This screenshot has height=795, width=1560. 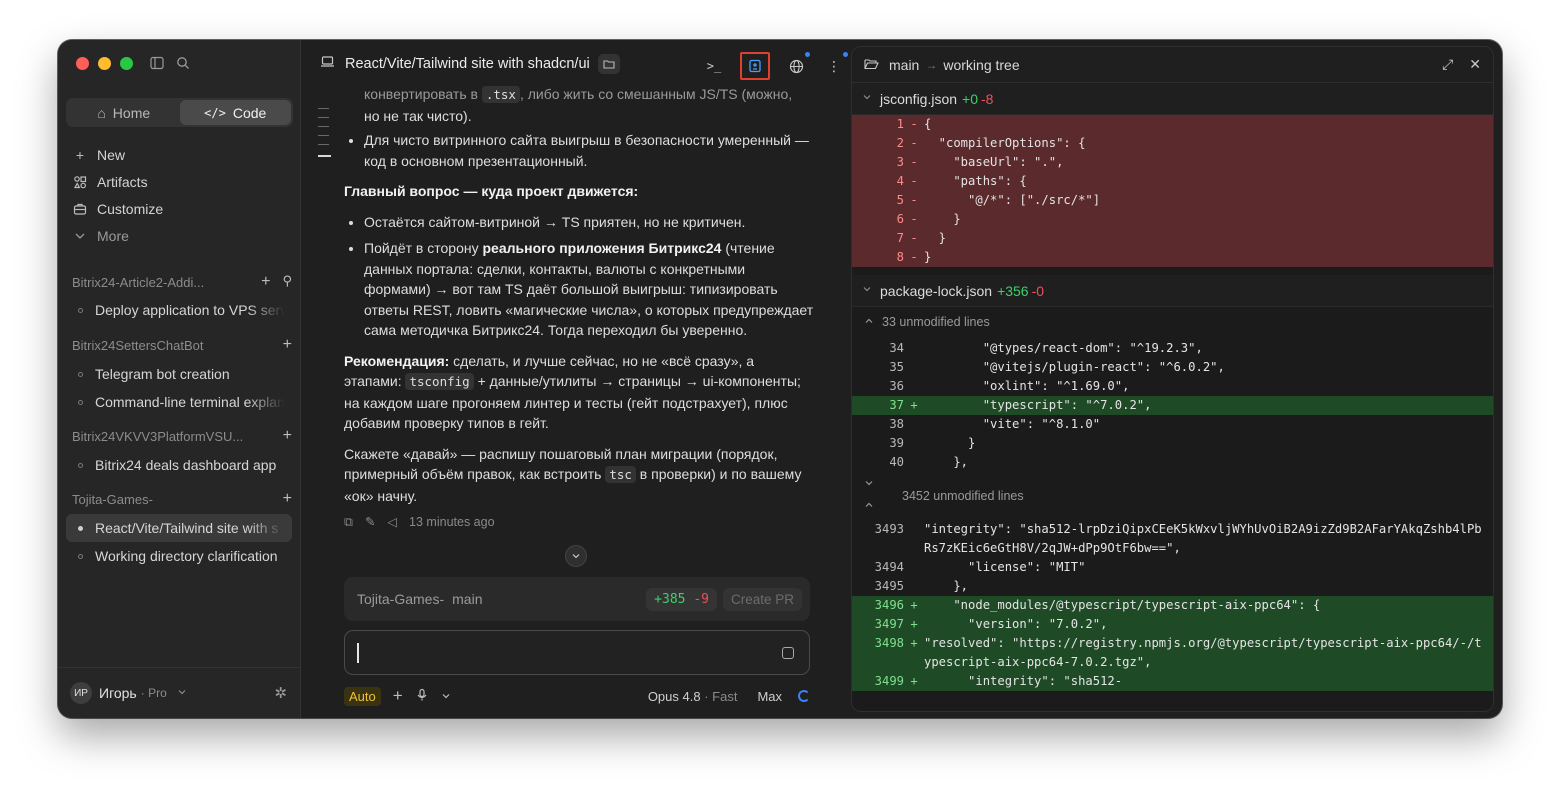 I want to click on diff-line: 39 }, so click(x=1172, y=443).